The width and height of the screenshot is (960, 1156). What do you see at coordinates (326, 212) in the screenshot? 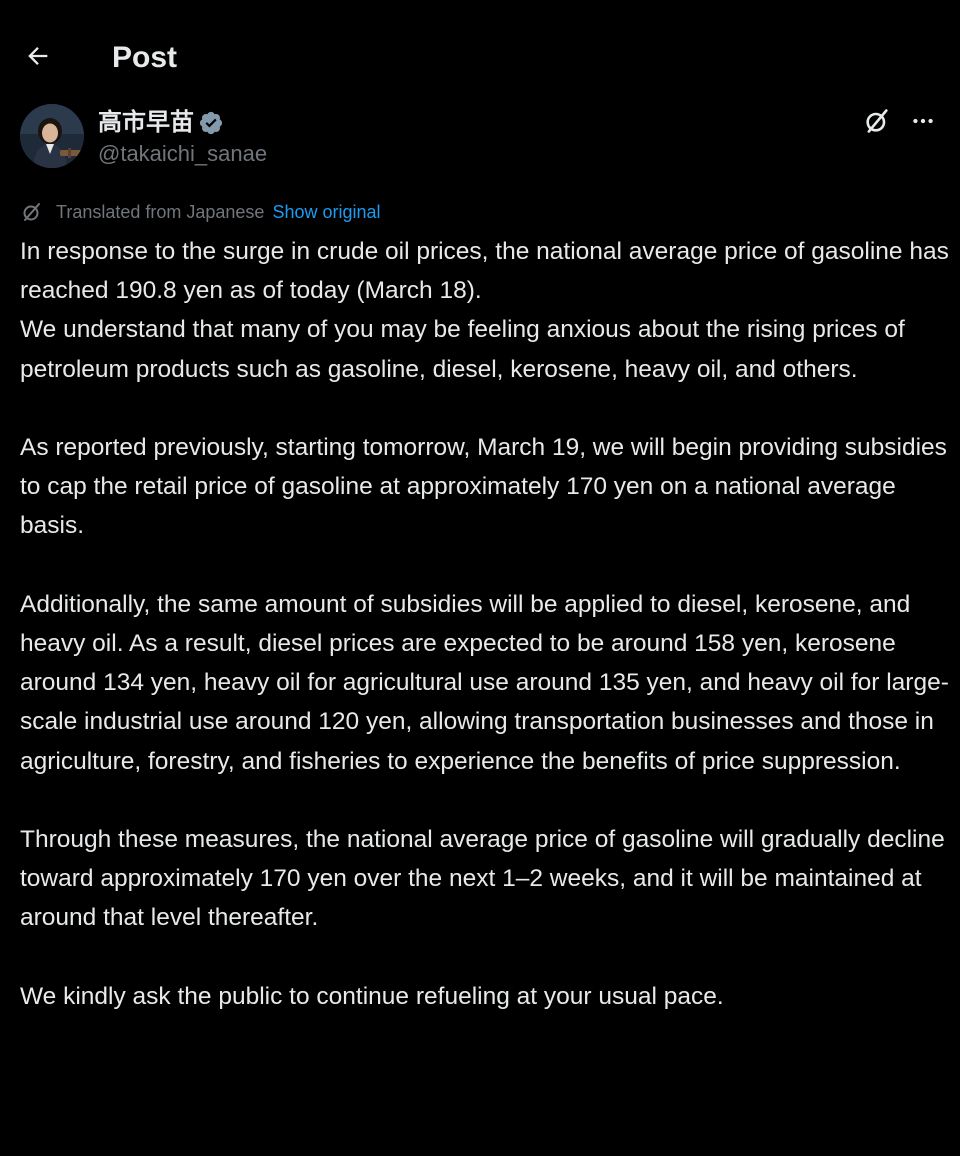
I see `show-original-link: Show original` at bounding box center [326, 212].